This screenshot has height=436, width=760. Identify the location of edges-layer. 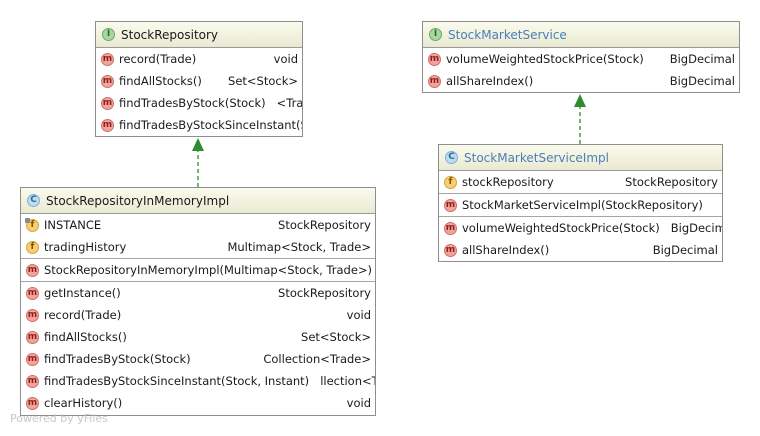
(389, 140).